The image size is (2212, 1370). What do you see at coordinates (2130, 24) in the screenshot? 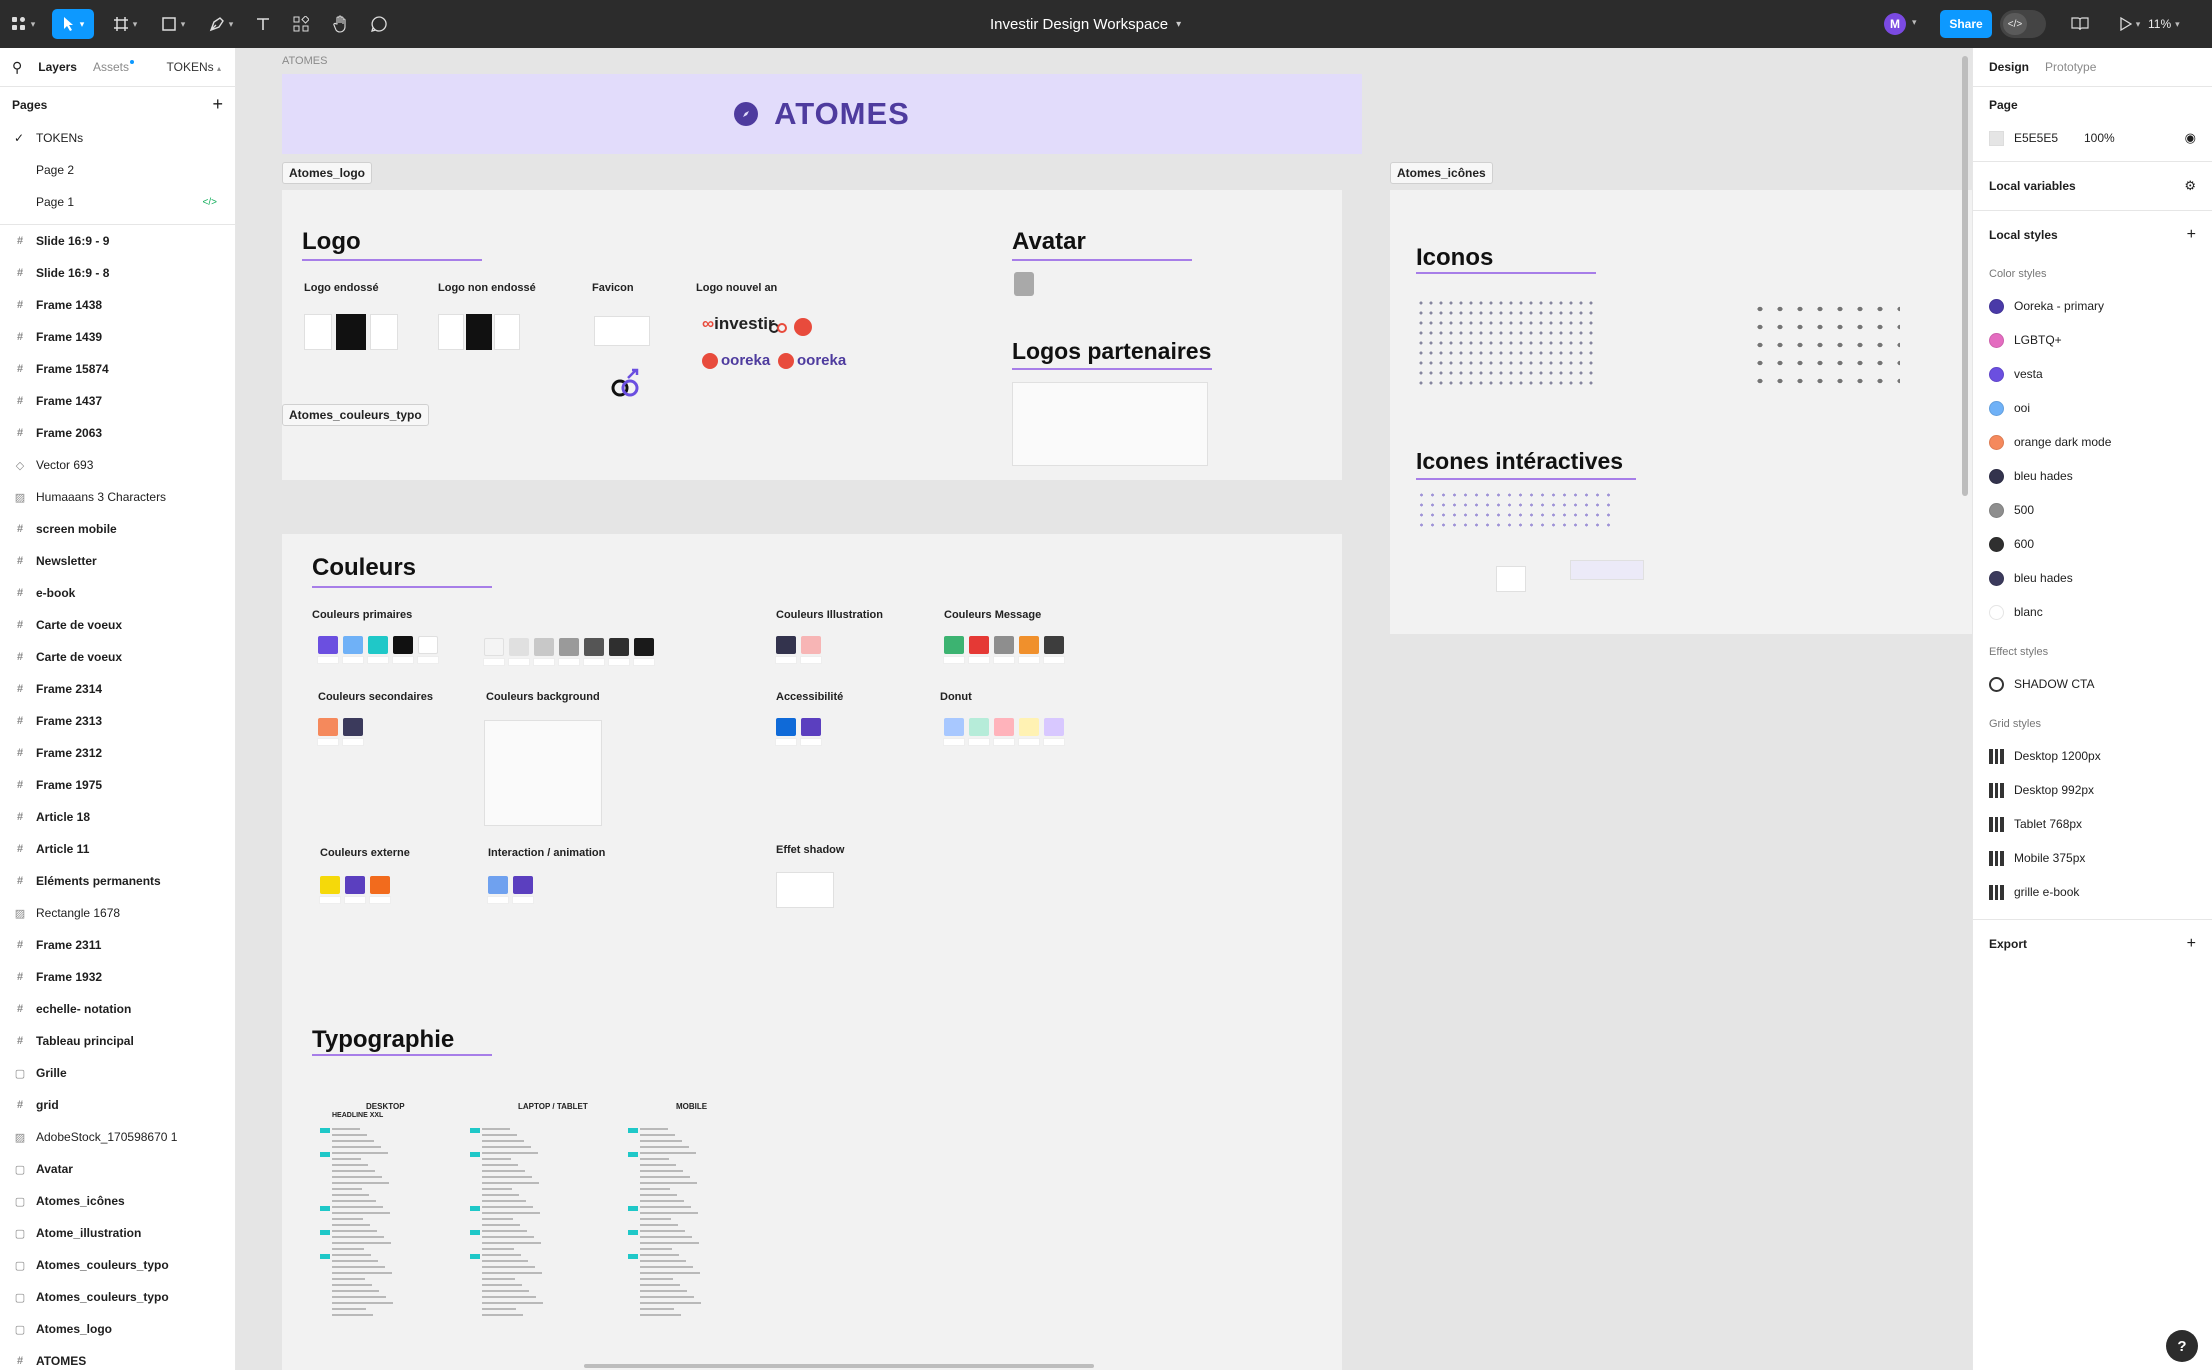
I see `present-icon: ▾` at bounding box center [2130, 24].